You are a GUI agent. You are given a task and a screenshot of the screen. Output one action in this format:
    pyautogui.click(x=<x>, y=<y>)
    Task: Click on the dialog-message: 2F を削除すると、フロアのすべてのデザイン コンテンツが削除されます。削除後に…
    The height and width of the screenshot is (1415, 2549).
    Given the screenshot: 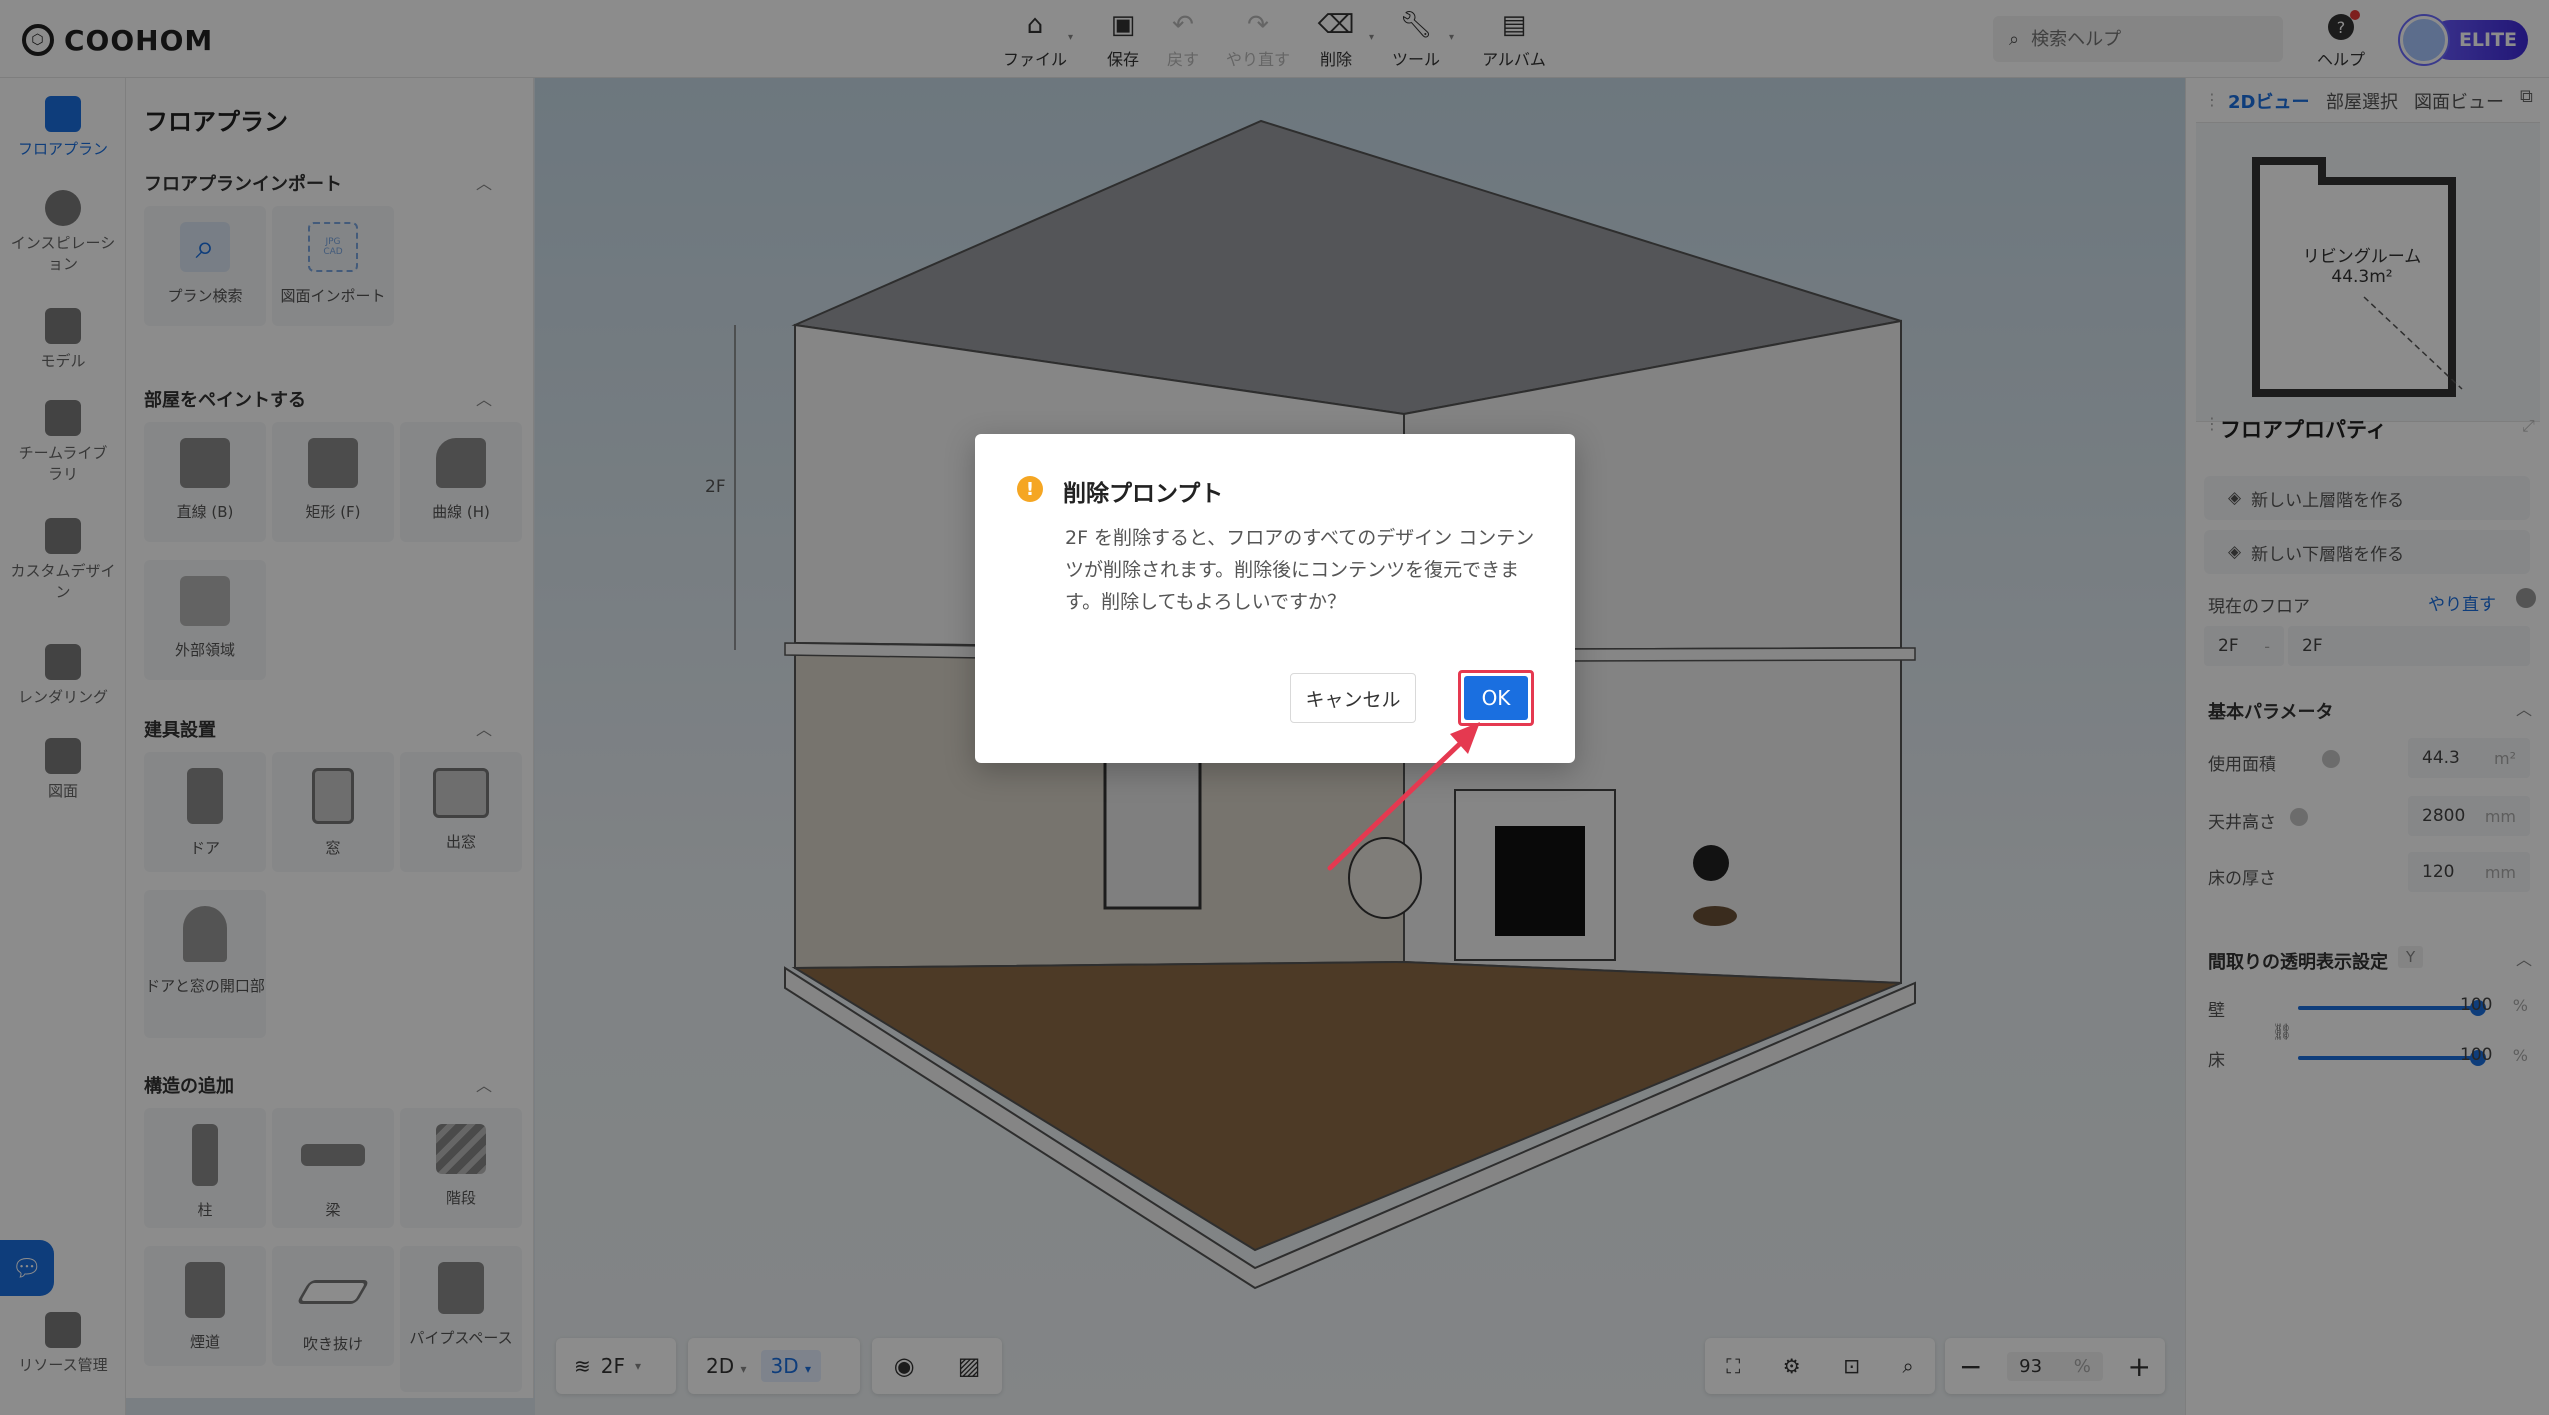 What is the action you would take?
    pyautogui.click(x=1300, y=570)
    